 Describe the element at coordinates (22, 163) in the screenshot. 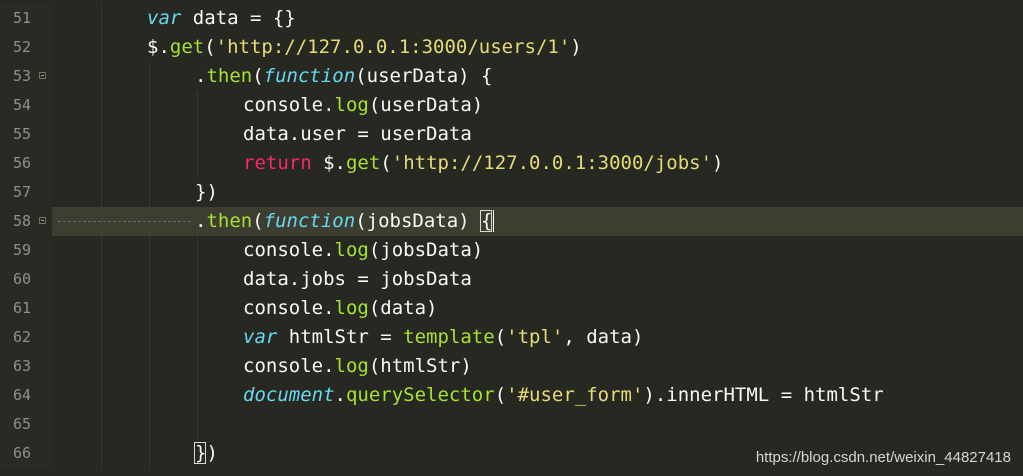

I see `line-number: 56` at that location.